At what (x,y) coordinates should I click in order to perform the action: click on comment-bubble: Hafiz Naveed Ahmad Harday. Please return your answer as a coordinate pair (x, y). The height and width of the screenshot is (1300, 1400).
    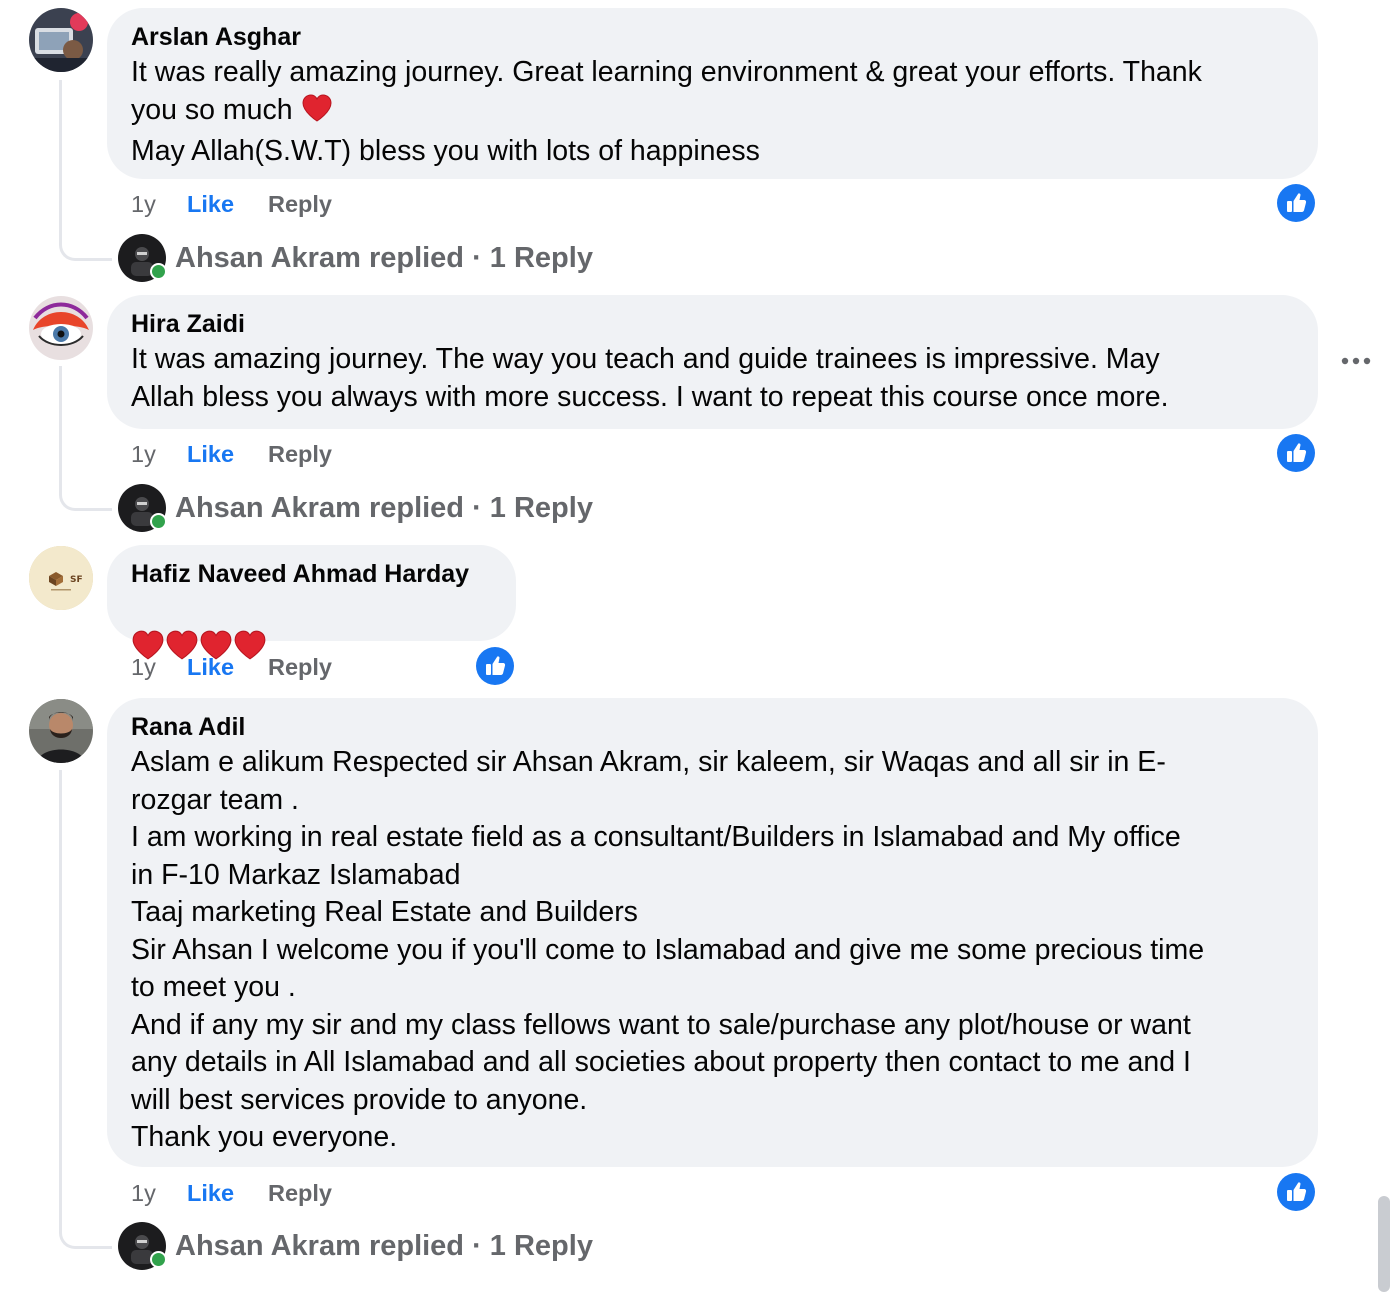
    Looking at the image, I should click on (311, 602).